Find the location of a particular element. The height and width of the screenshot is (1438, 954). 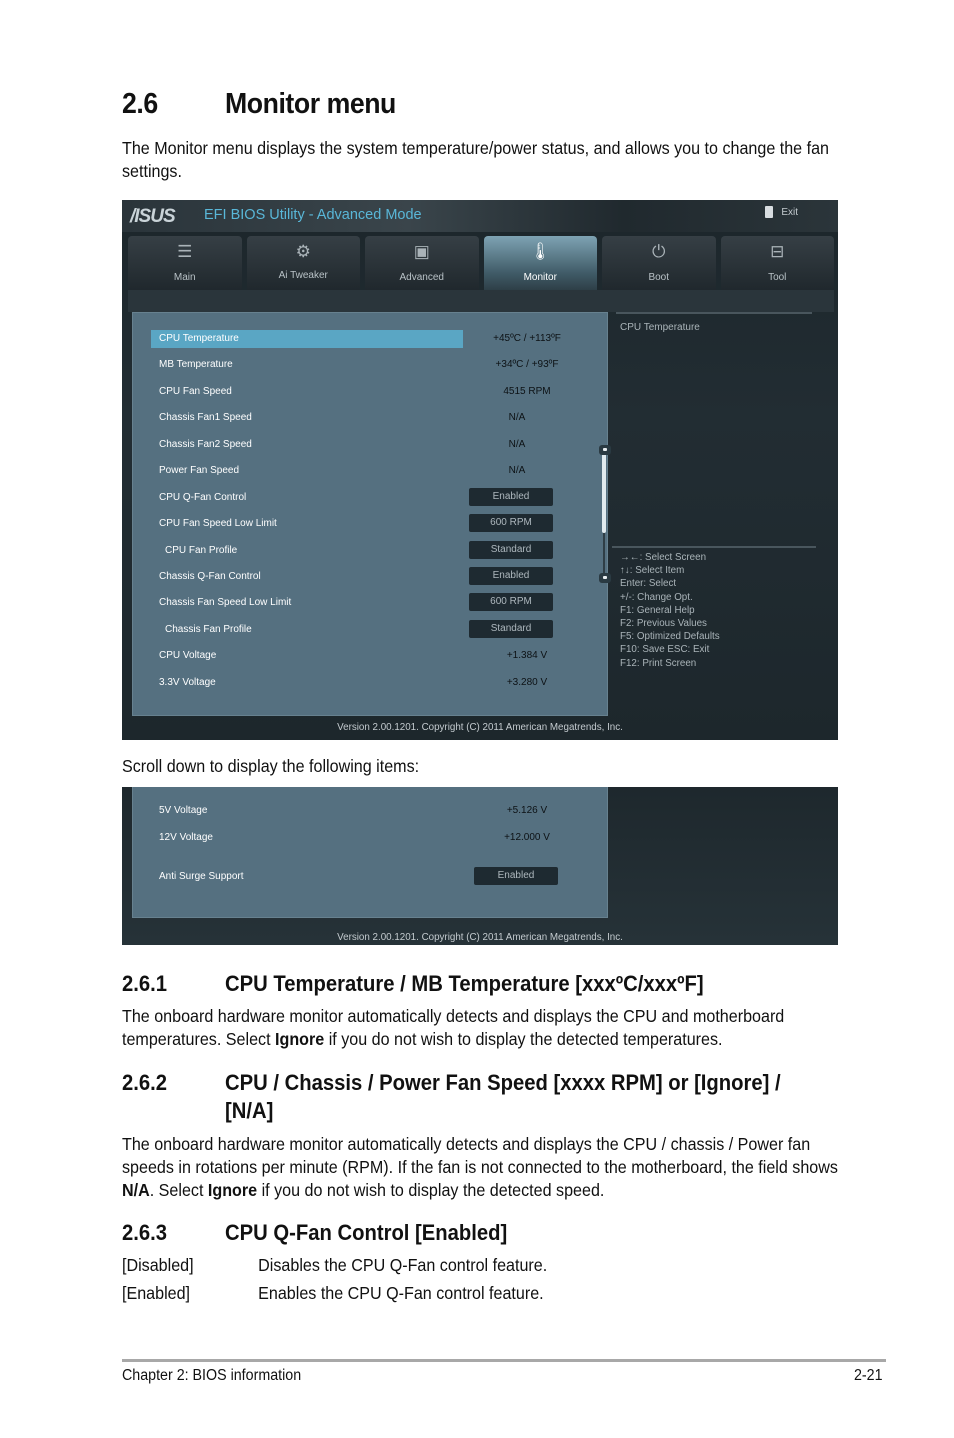

item-label: MB Temperature is located at coordinates (196, 364).